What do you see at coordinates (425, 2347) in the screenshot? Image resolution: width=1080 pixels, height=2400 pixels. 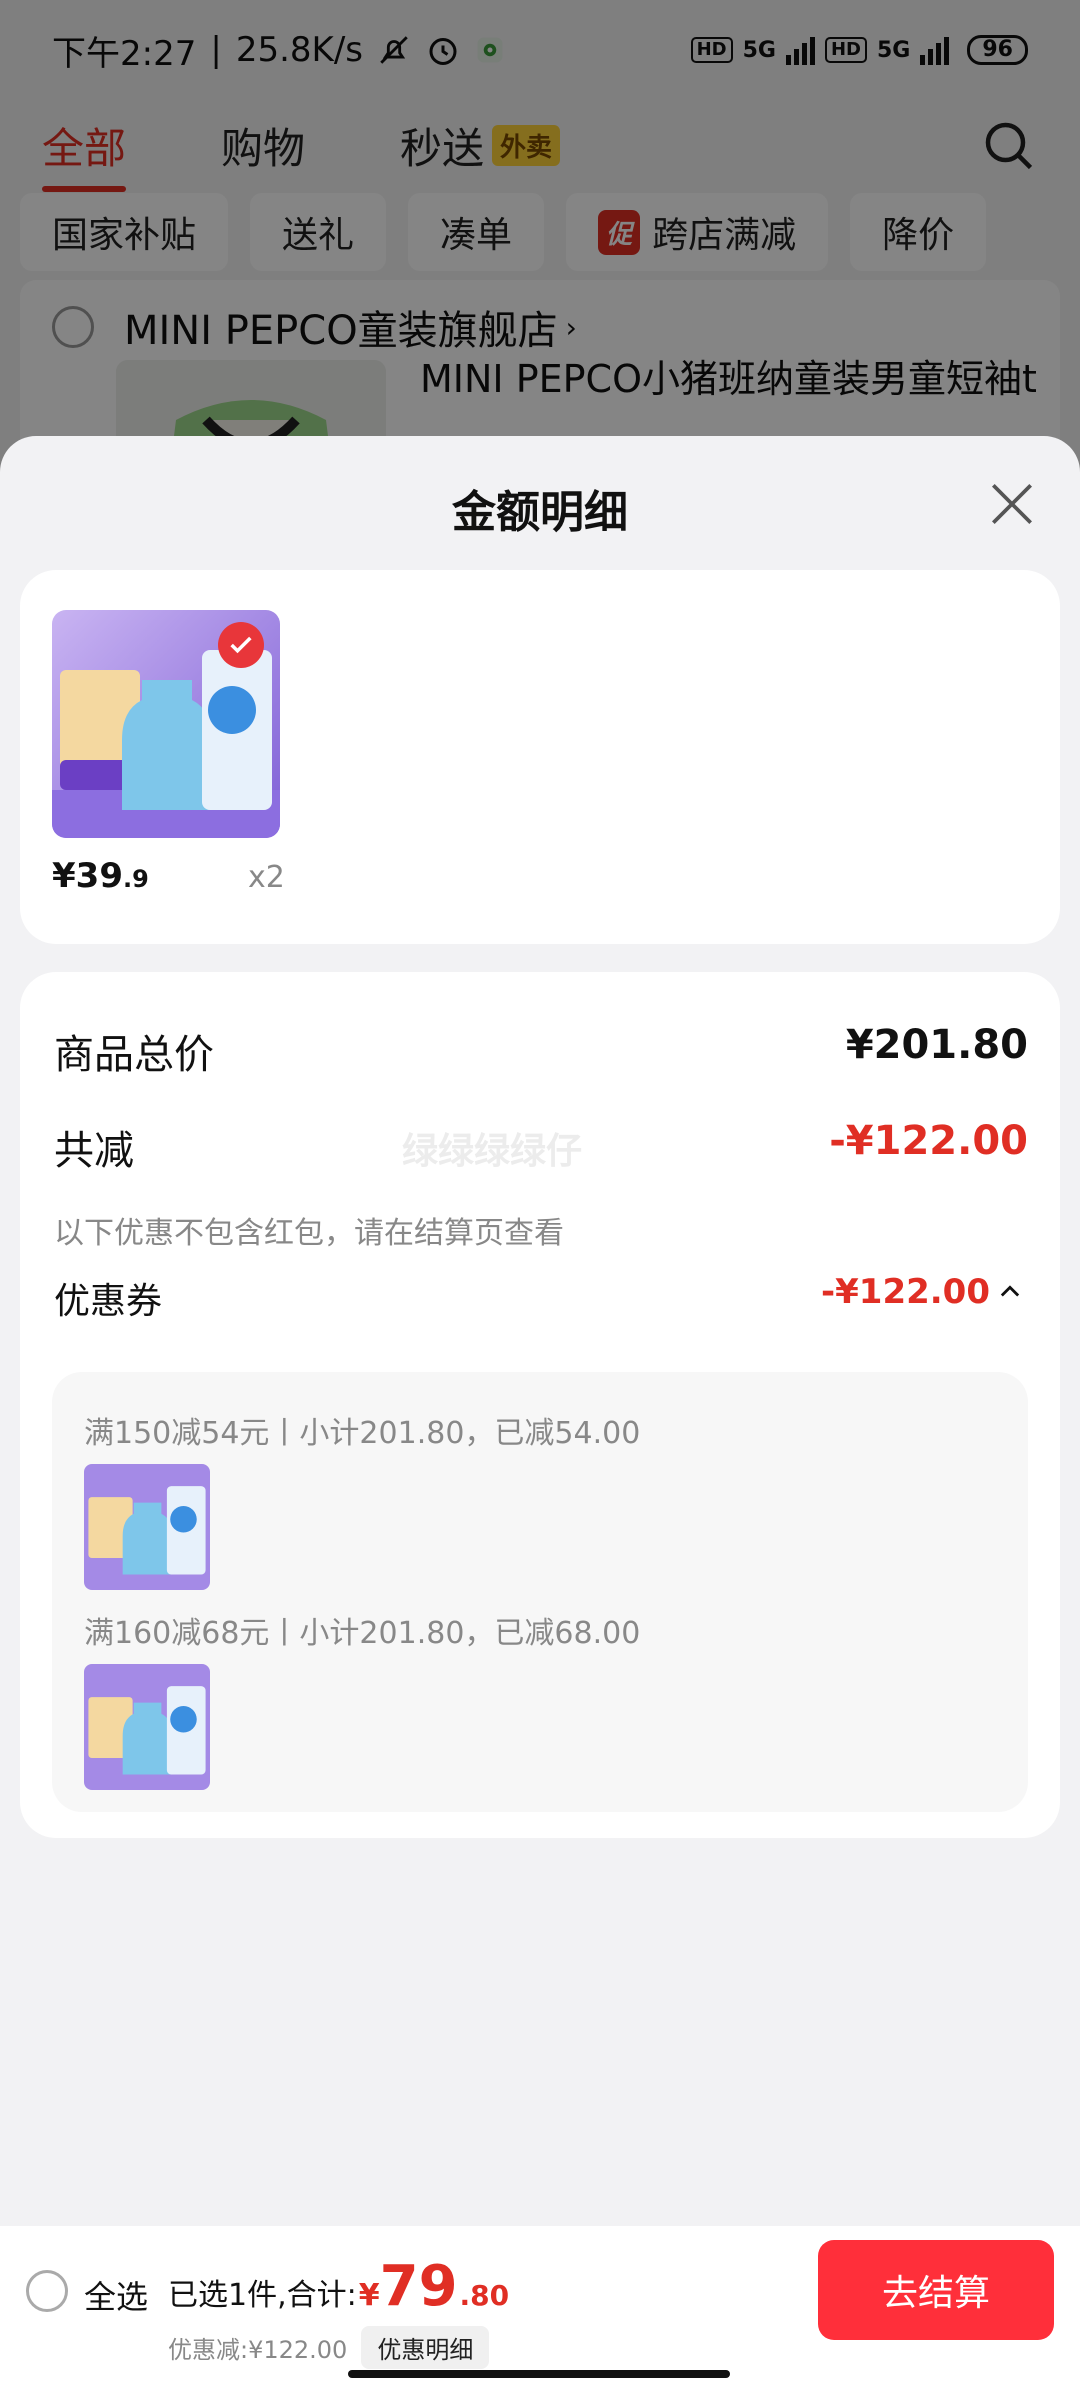 I see `discount-detail-button: 优惠明细` at bounding box center [425, 2347].